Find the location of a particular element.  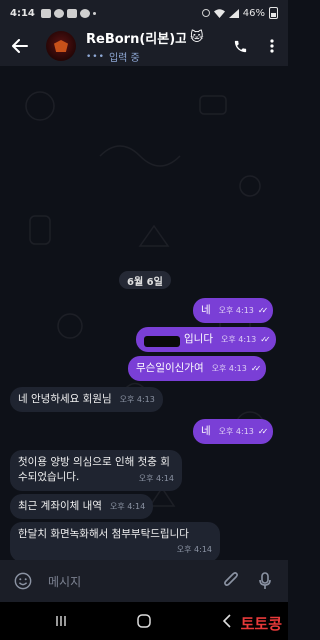

more-notifications-icon is located at coordinates (94, 13).